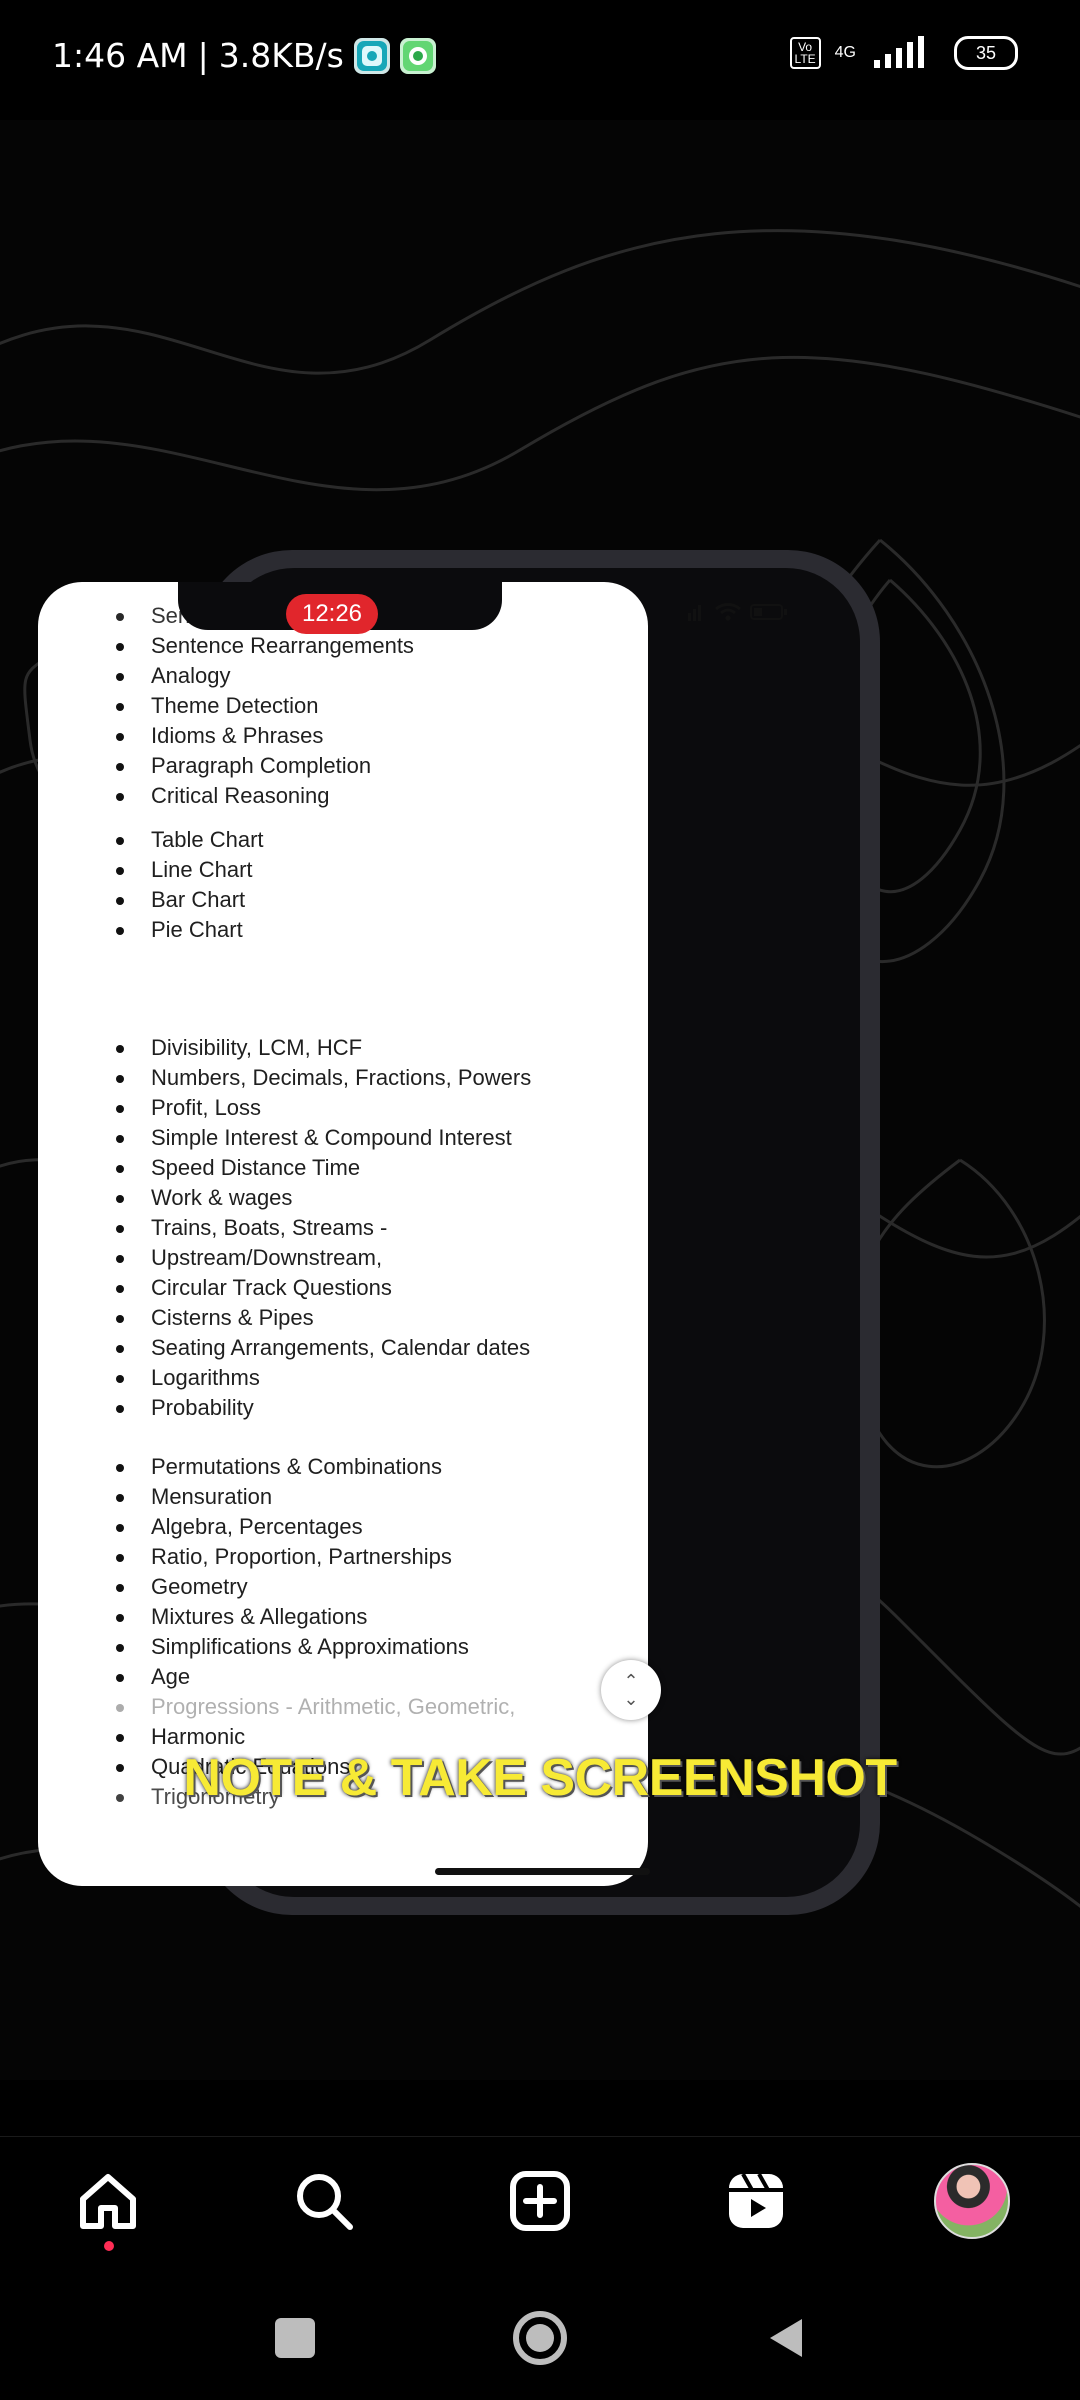  What do you see at coordinates (343, 930) in the screenshot?
I see `list-item: Pie Chart` at bounding box center [343, 930].